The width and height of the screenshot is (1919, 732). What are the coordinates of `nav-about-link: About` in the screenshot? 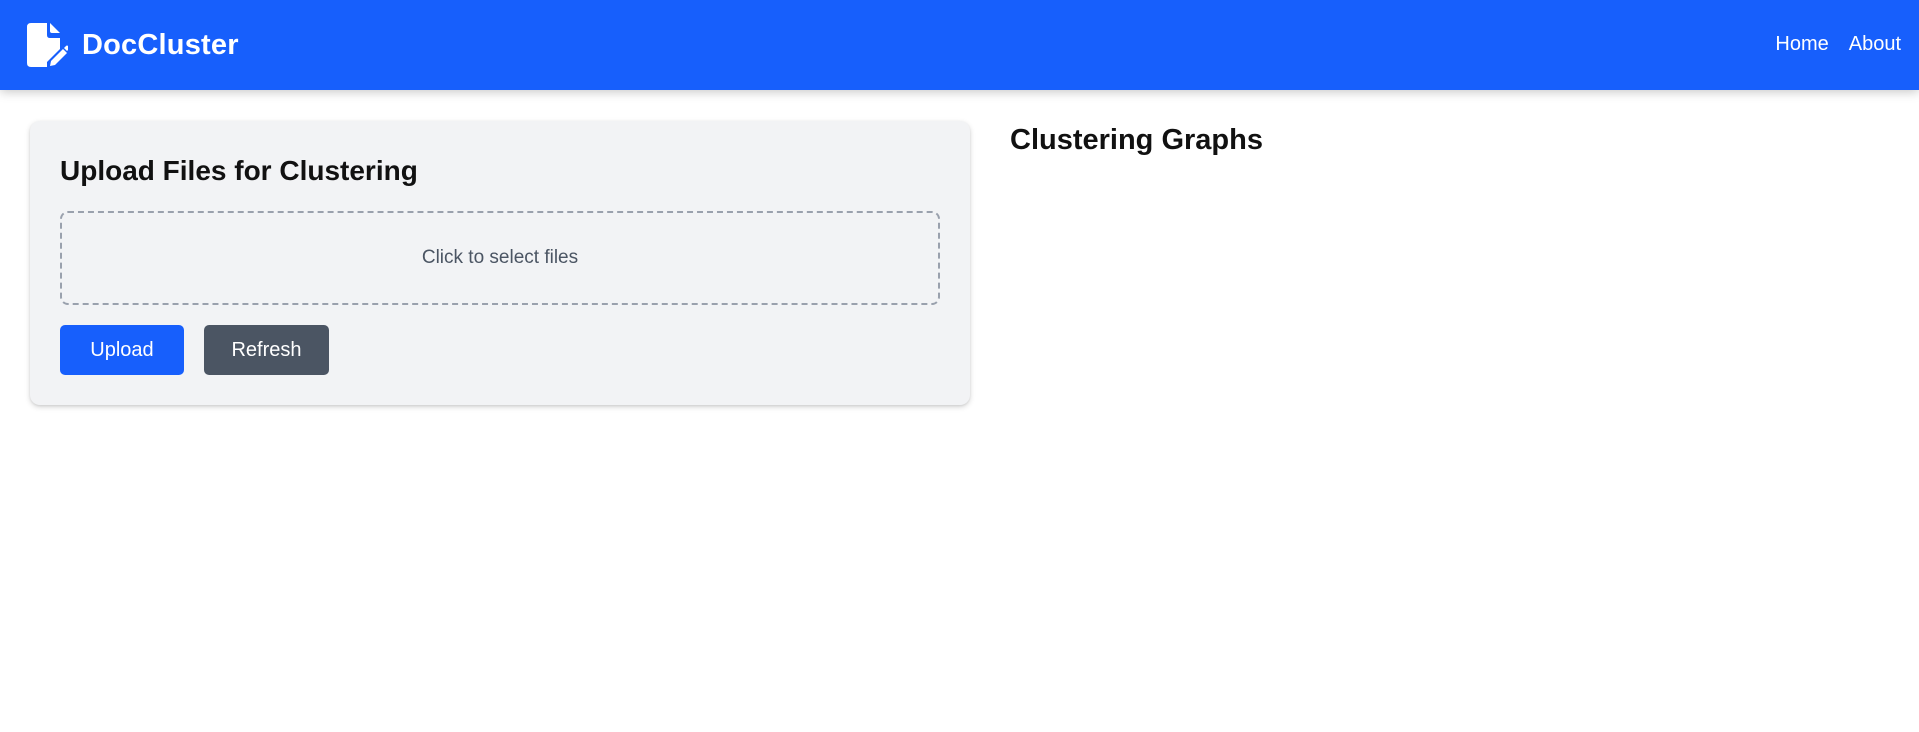 It's located at (1875, 44).